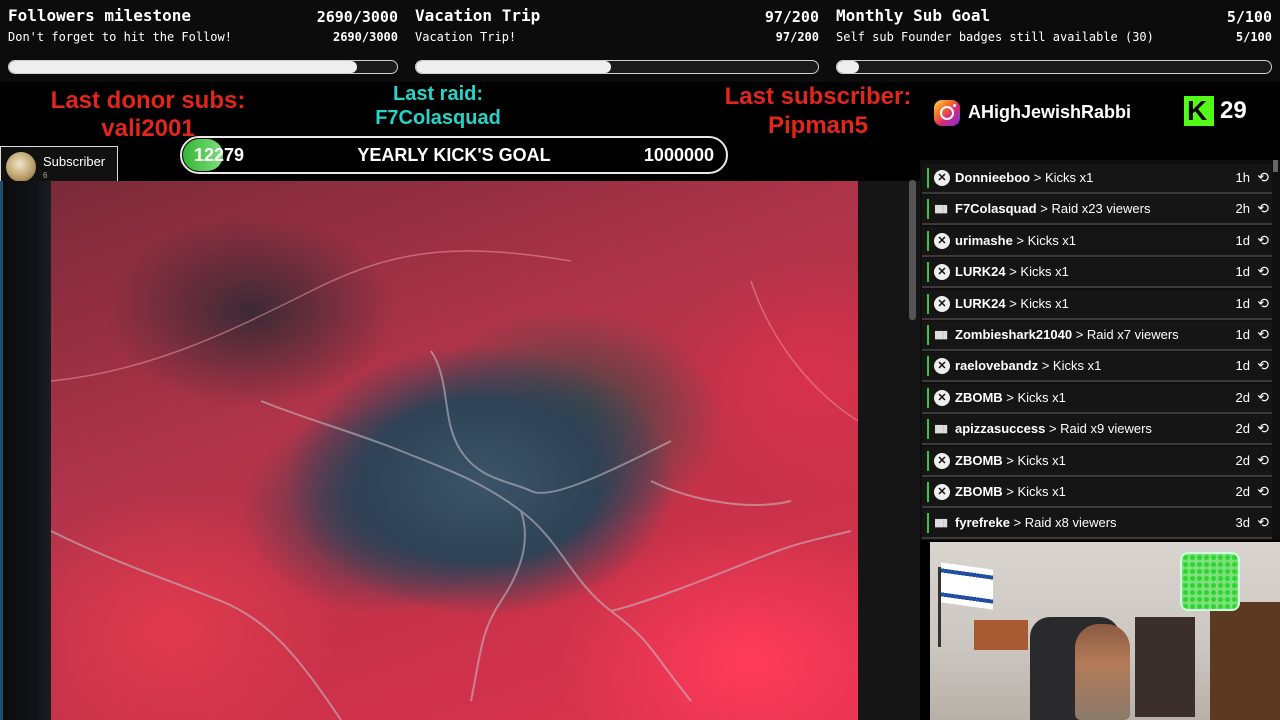 This screenshot has width=1280, height=720. What do you see at coordinates (1105, 631) in the screenshot?
I see `webcam-feed` at bounding box center [1105, 631].